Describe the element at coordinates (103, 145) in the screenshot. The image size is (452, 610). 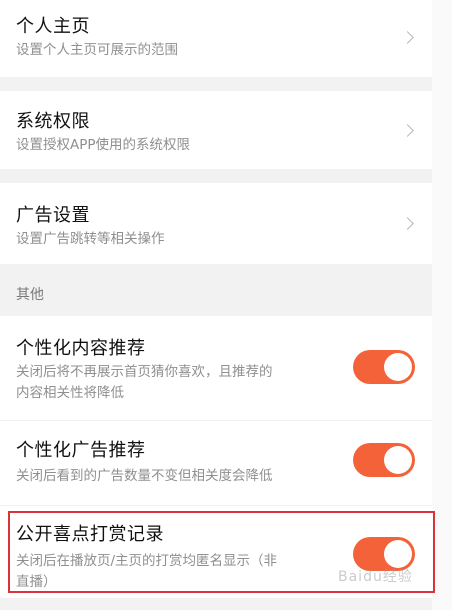
I see `system-permission-subtitle: 设置授权APP使用的系统权限` at that location.